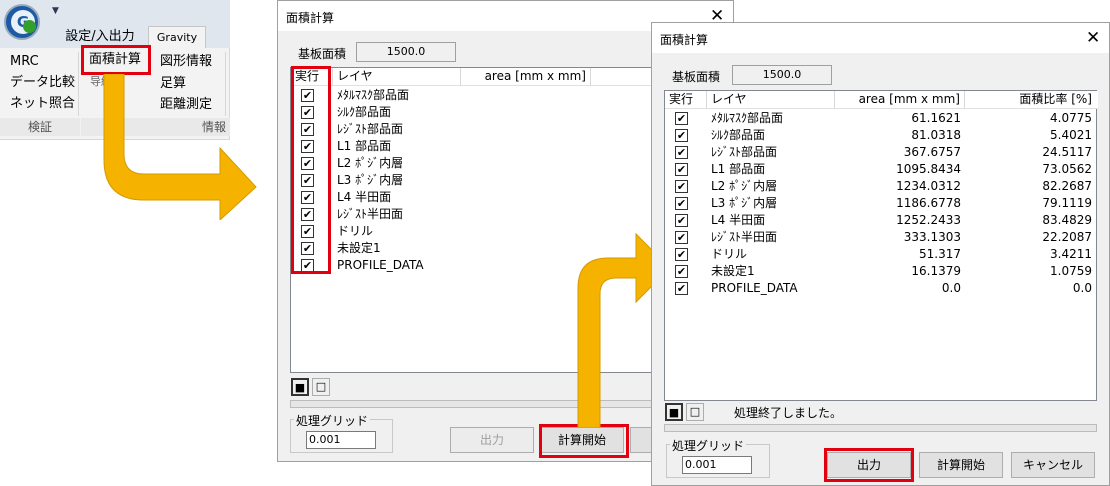  What do you see at coordinates (881, 203) in the screenshot?
I see `table-row: ✔ L3 ﾎﾟｼﾞ内層 1186.6778 79.1119` at bounding box center [881, 203].